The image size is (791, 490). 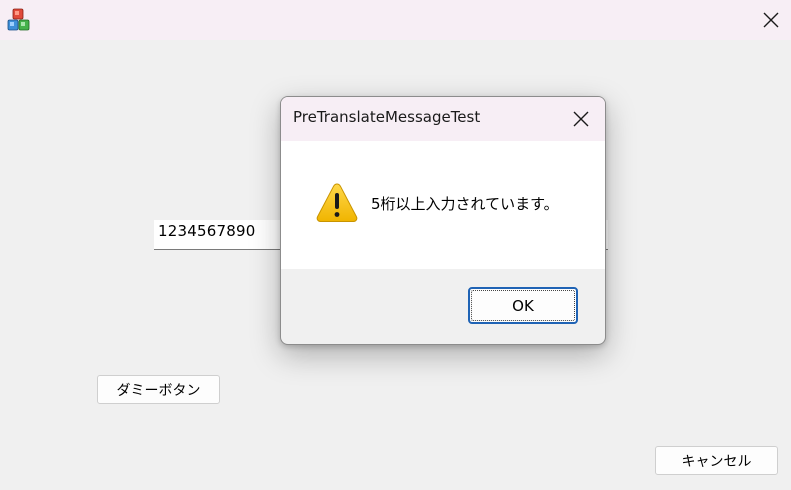 I want to click on dialog-content: 5桁以上入力されています。, so click(x=443, y=205).